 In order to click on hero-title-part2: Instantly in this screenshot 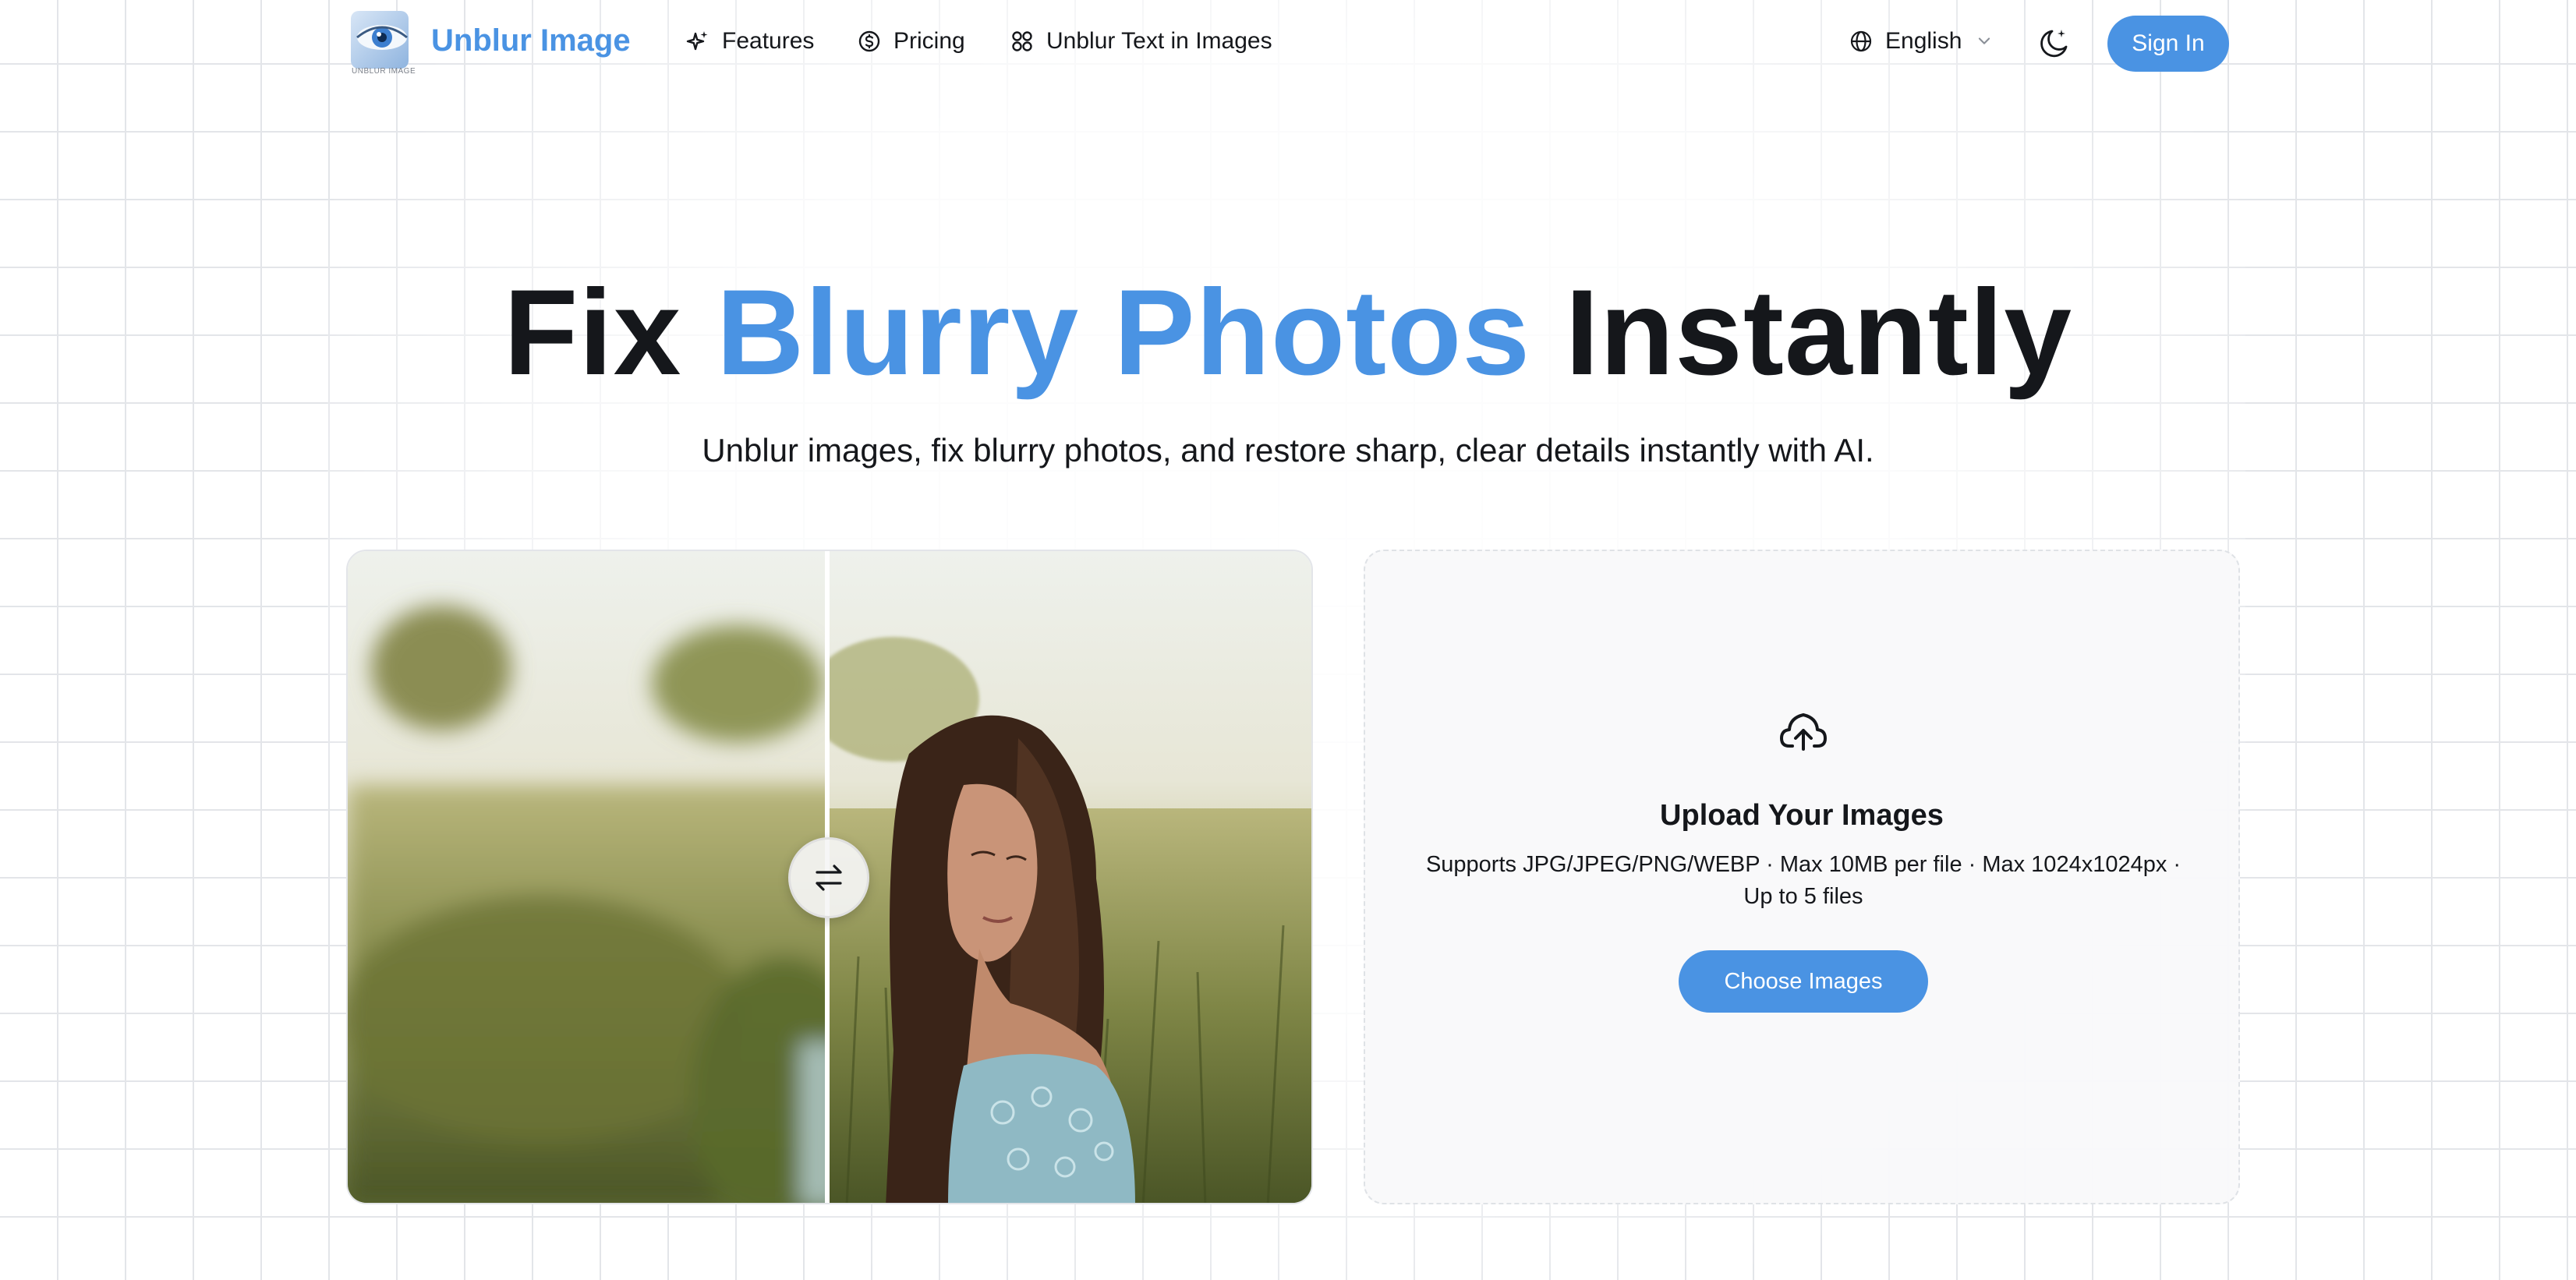, I will do `click(1801, 333)`.